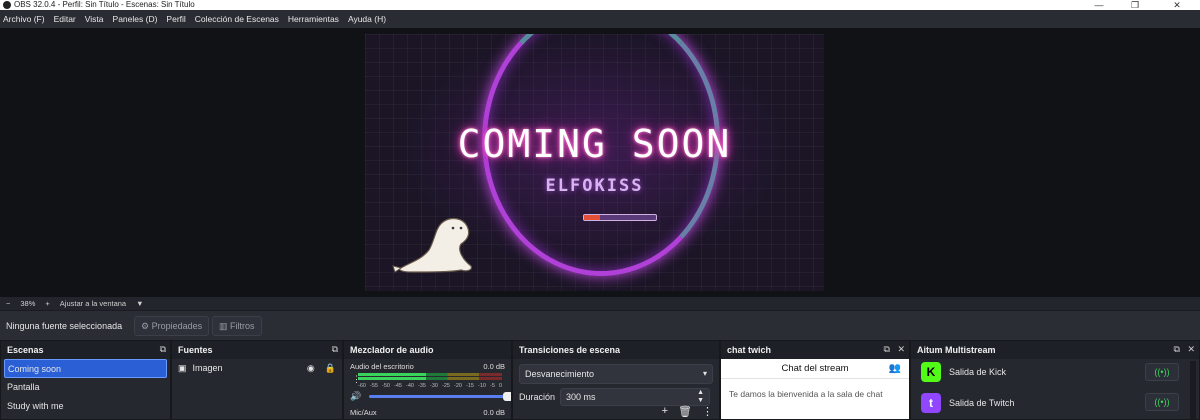 This screenshot has height=420, width=1200. What do you see at coordinates (410, 386) in the screenshot?
I see `meter-scale-tick: -40` at bounding box center [410, 386].